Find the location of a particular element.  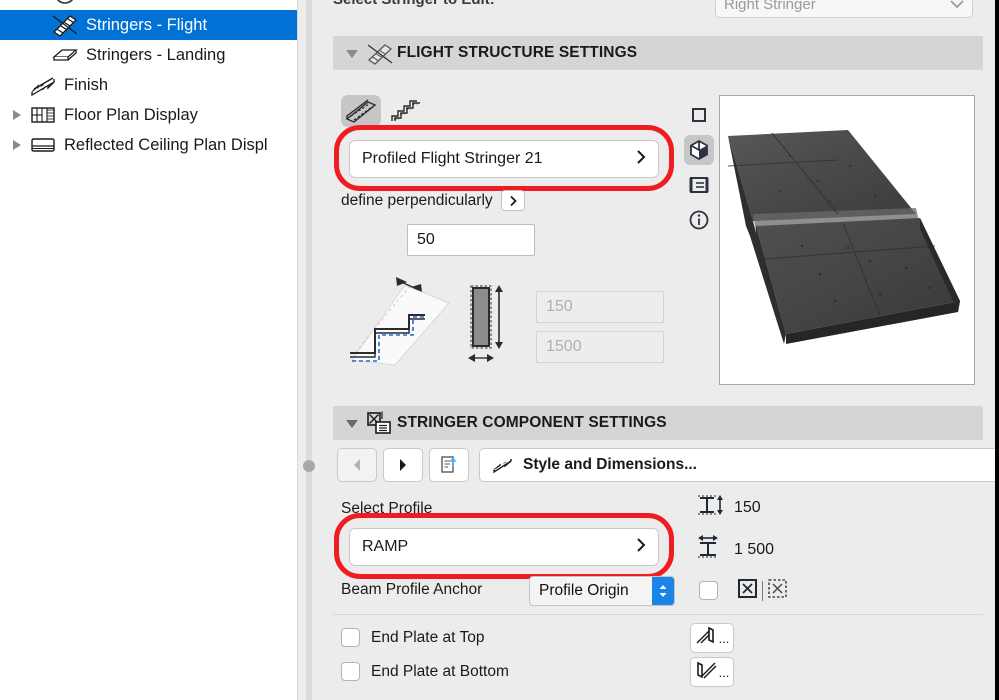

section-view-button is located at coordinates (699, 185).